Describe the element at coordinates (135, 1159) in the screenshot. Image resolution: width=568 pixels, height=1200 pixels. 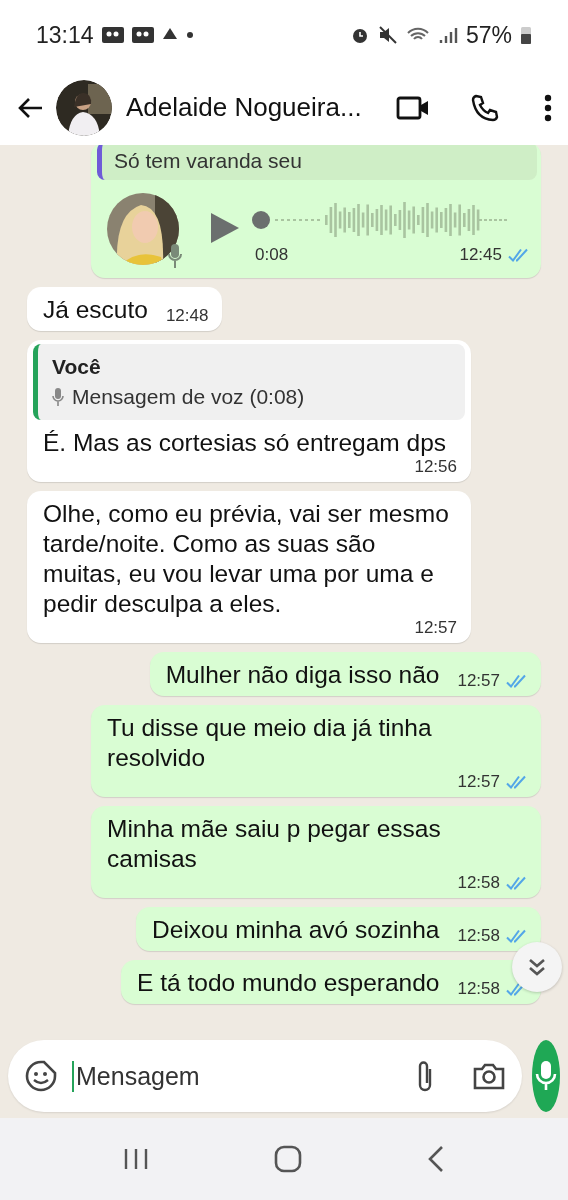
I see `recent-apps-icon` at that location.